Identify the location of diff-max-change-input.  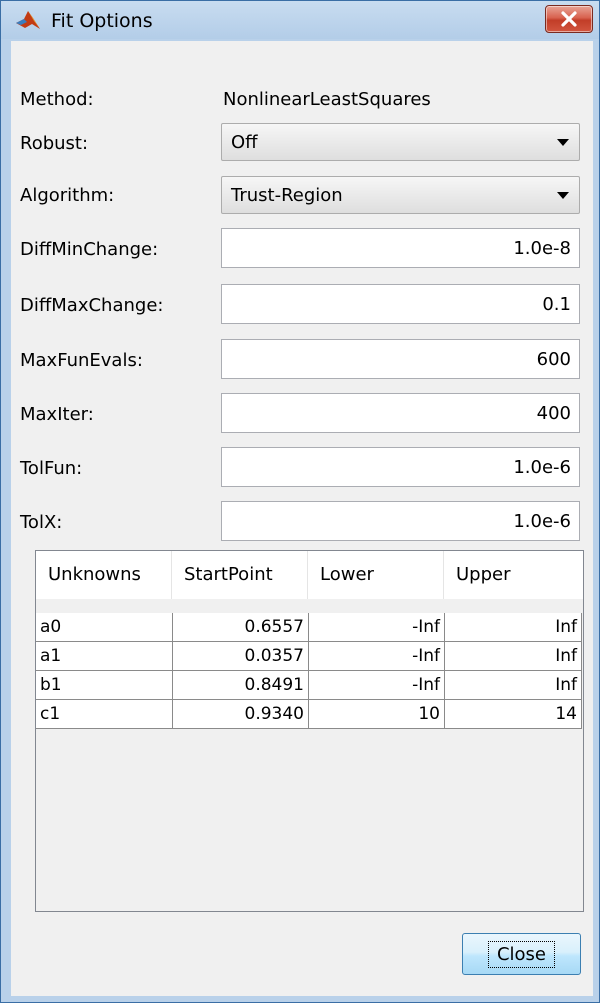
(400, 304).